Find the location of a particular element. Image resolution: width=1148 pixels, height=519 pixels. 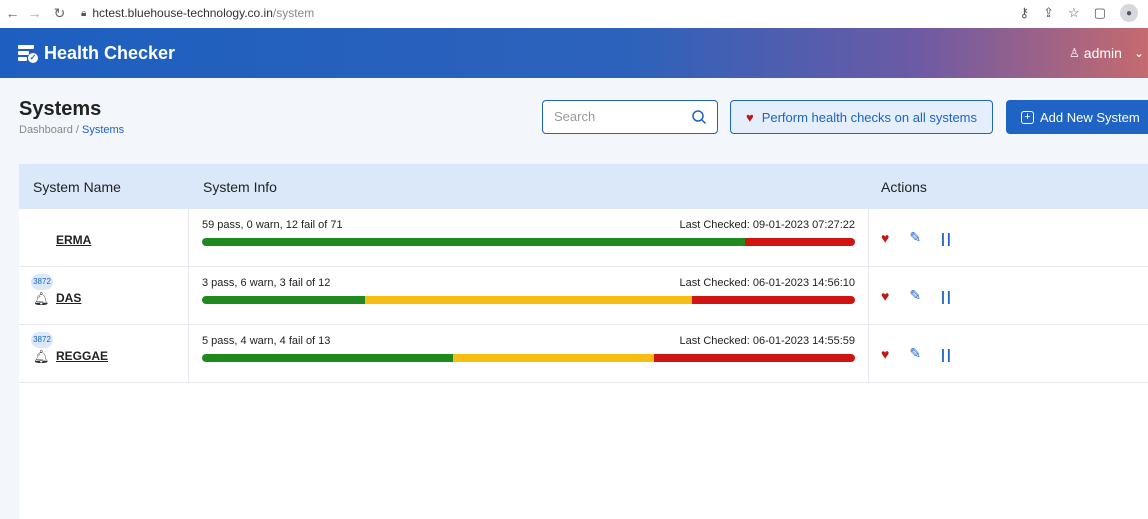

check-summary: 59 pass, 0 warn, 12 fail of 71 is located at coordinates (272, 225).